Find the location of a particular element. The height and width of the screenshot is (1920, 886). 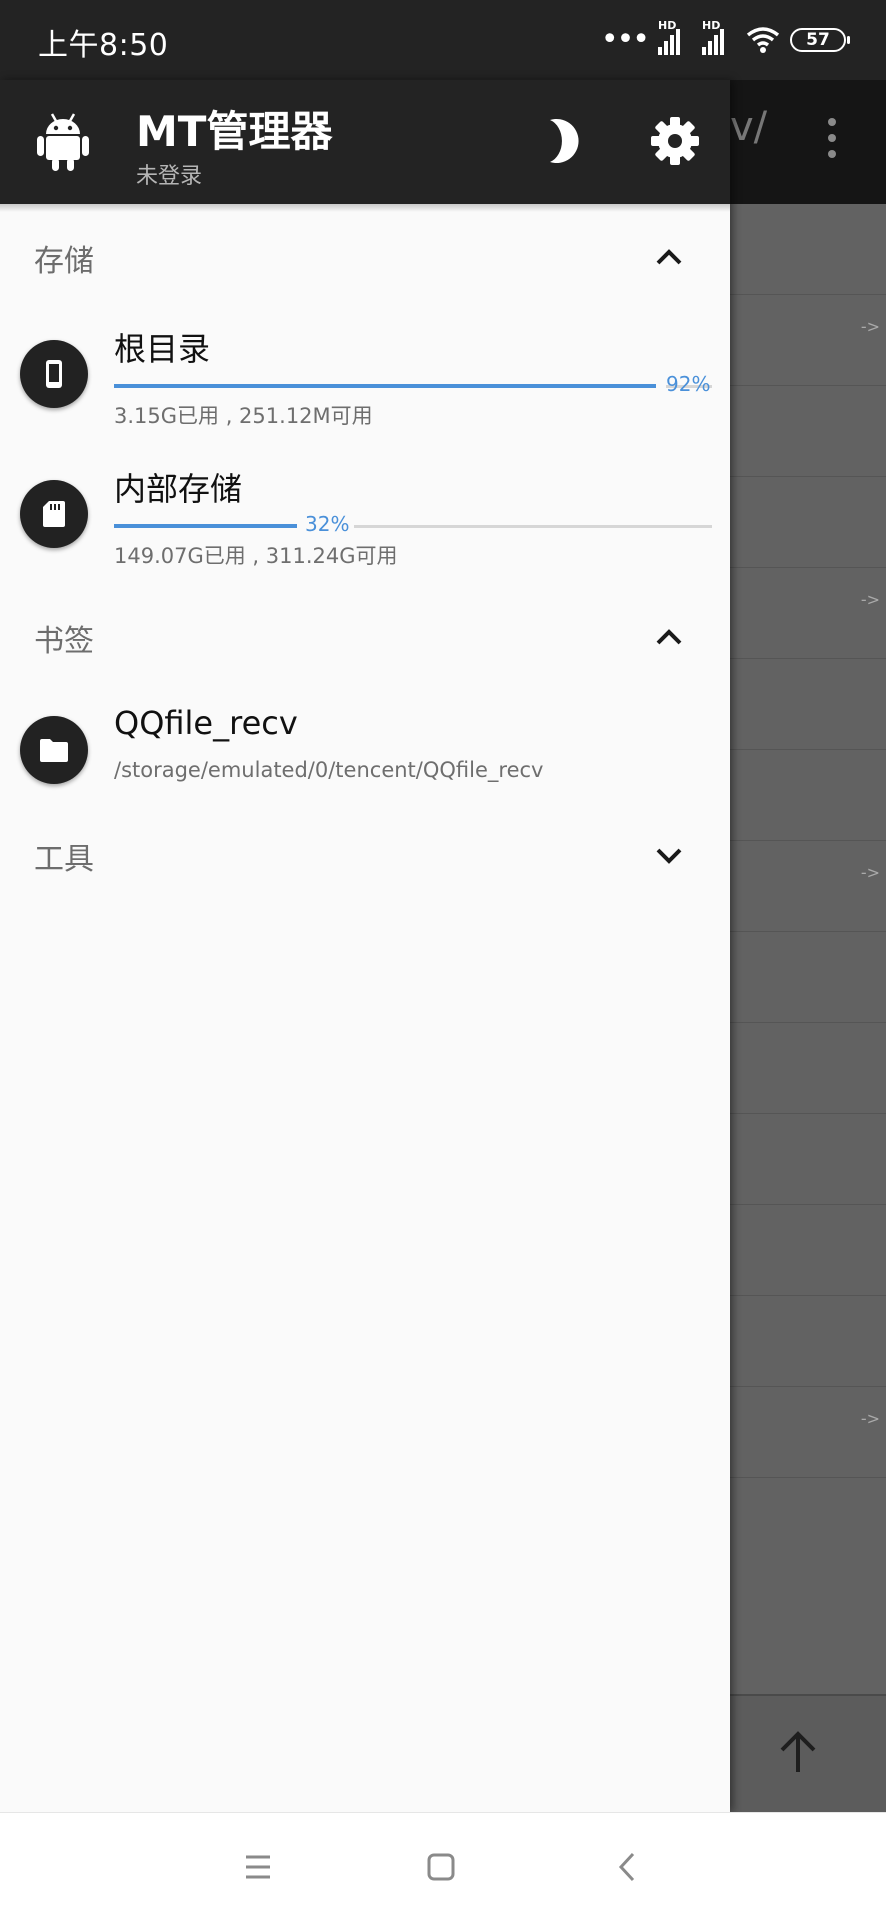

wifi-icon is located at coordinates (763, 40).